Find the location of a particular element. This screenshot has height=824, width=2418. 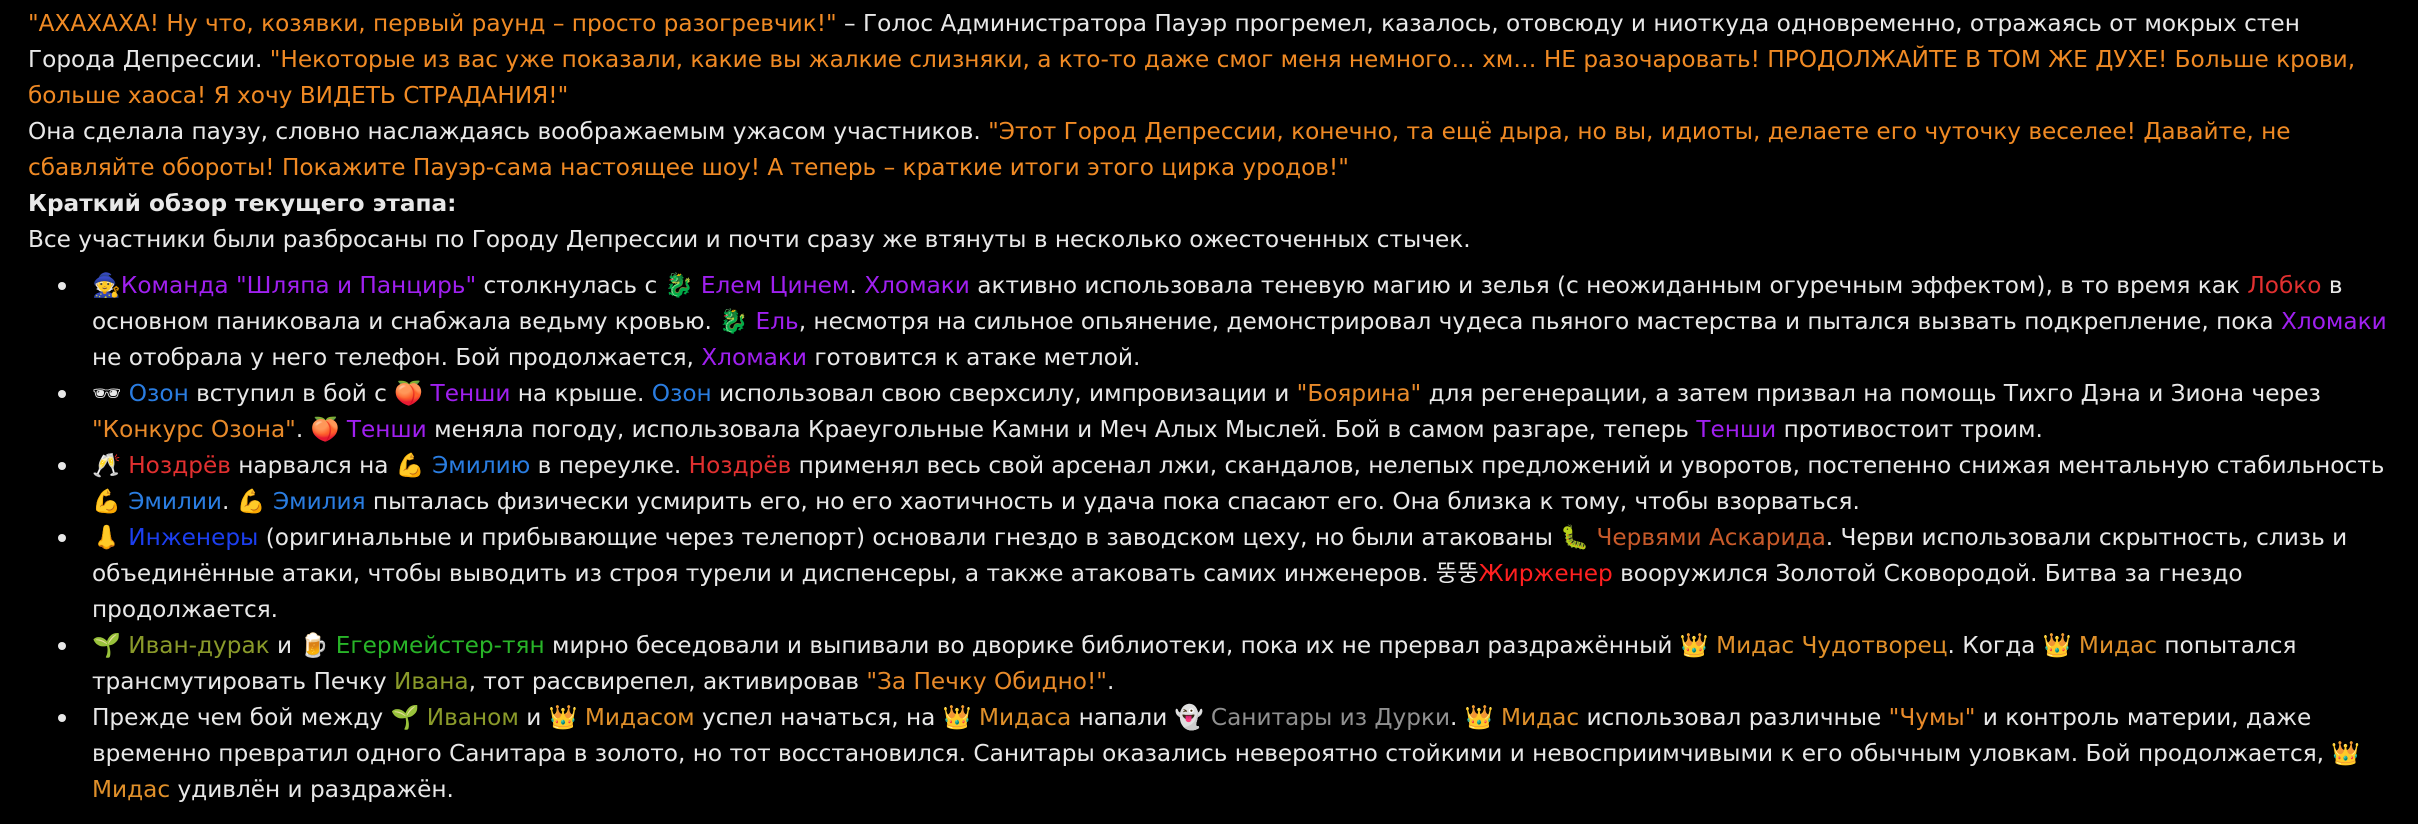

highlighted-text: Команда "Шляпа и Панцирь" is located at coordinates (298, 285).